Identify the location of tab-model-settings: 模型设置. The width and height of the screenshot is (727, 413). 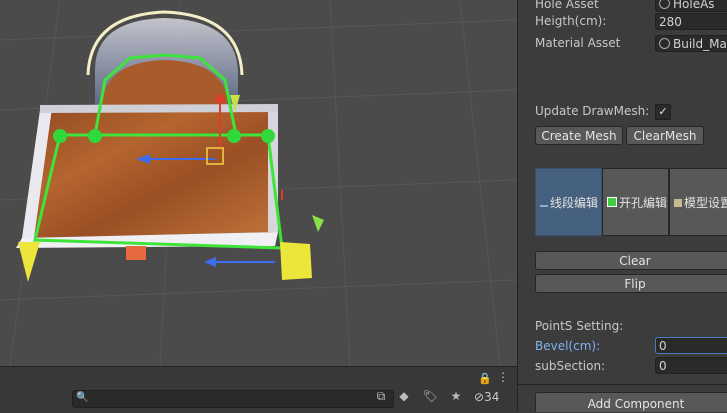
(698, 202).